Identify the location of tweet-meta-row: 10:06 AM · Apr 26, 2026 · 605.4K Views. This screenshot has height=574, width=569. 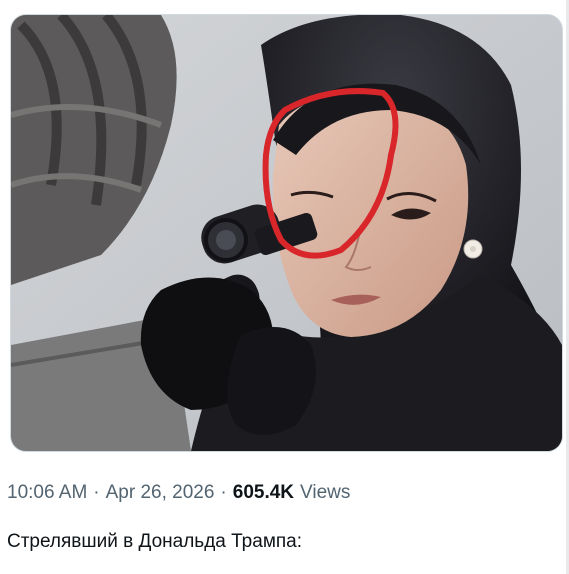
(178, 493).